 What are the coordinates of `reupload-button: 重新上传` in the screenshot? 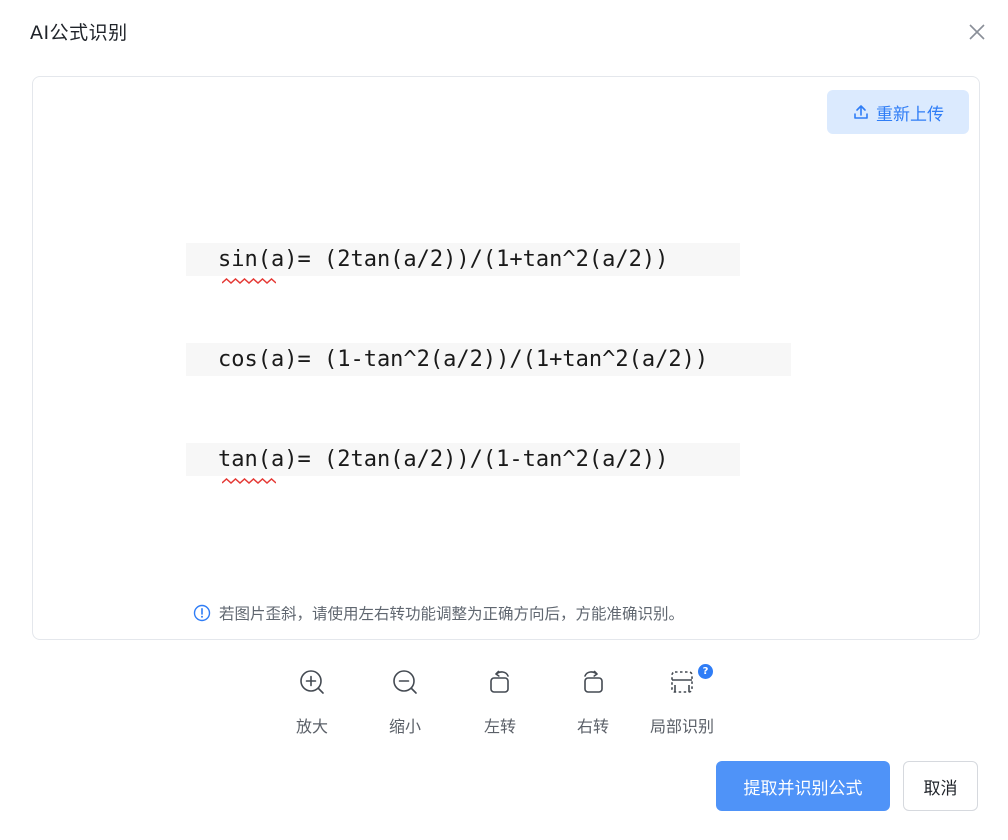 It's located at (898, 112).